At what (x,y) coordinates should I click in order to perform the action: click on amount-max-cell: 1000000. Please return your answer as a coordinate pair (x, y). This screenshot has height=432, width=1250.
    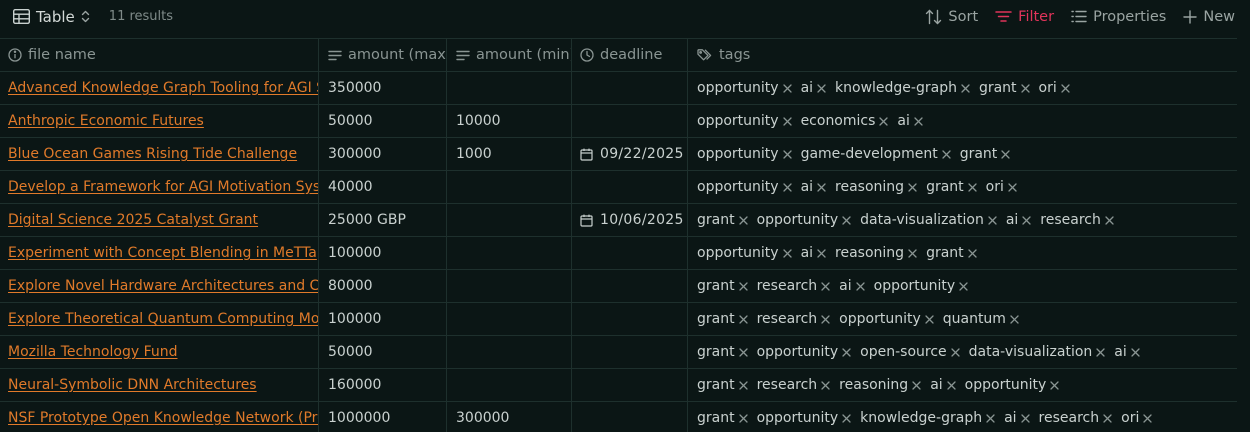
    Looking at the image, I should click on (383, 417).